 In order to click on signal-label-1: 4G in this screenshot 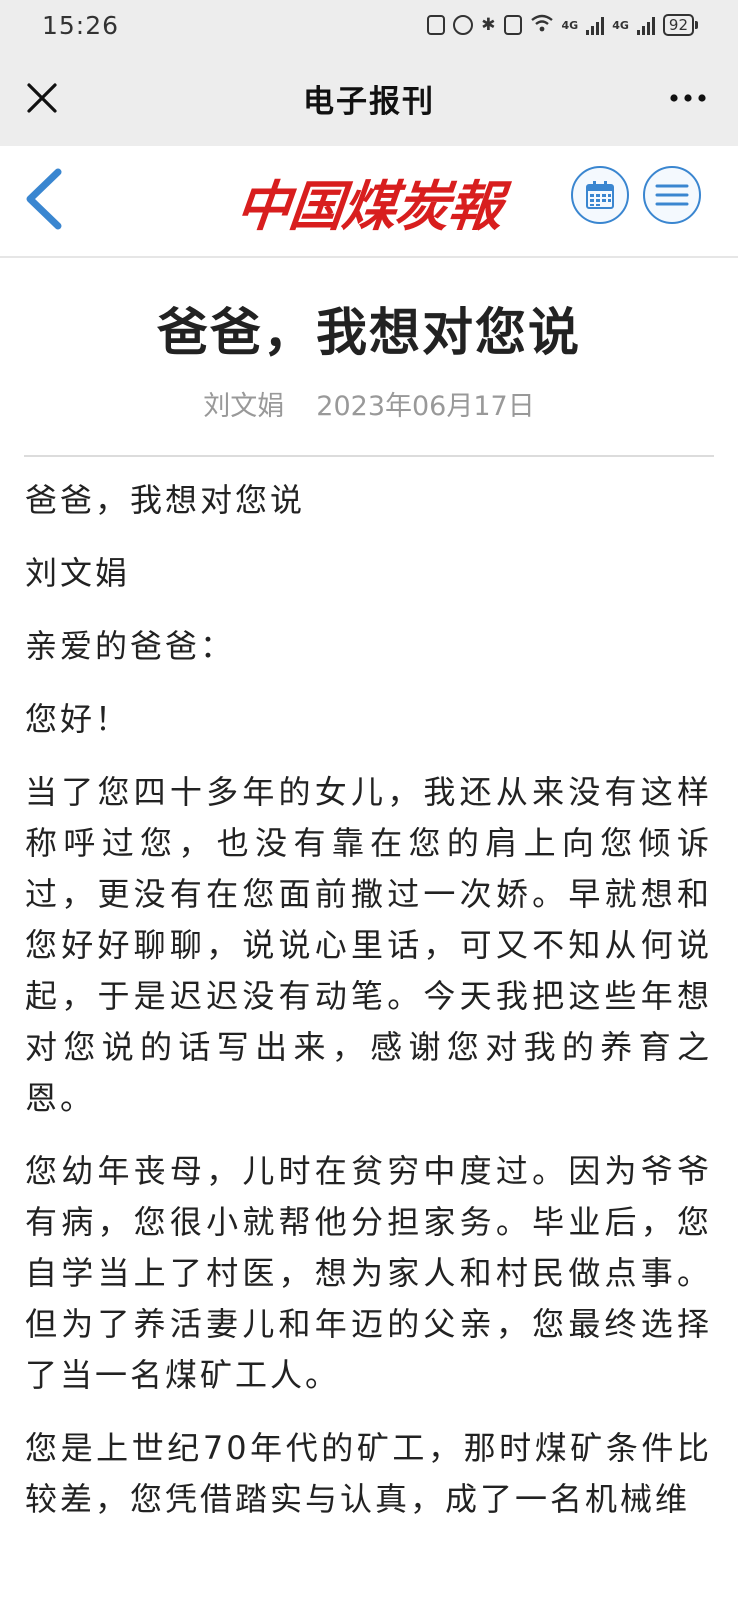, I will do `click(570, 25)`.